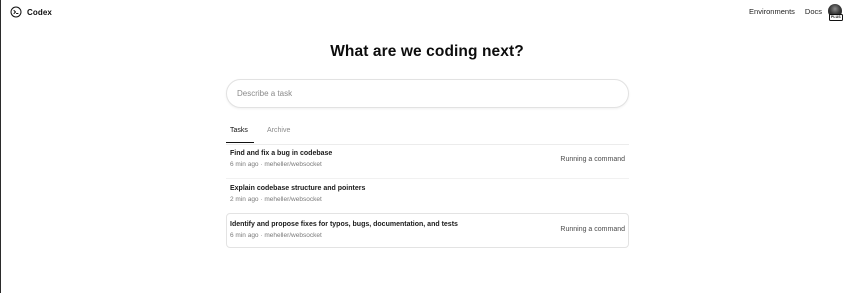 This screenshot has height=293, width=854. Describe the element at coordinates (39, 12) in the screenshot. I see `brand-name: Codex` at that location.